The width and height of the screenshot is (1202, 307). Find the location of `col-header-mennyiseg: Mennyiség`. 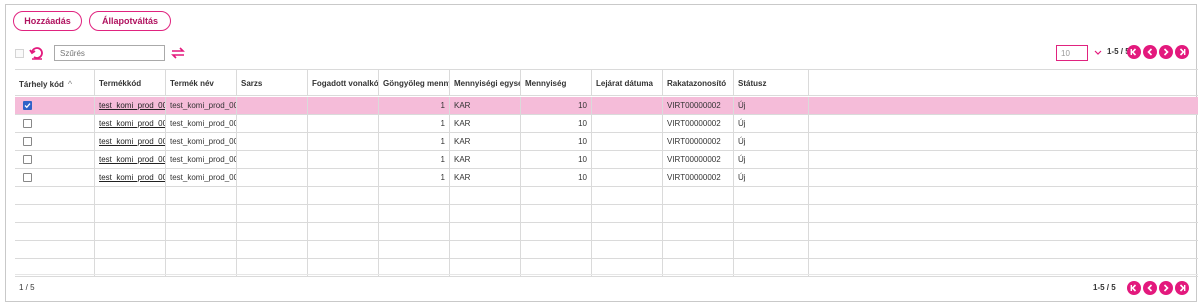

col-header-mennyiseg: Mennyiség is located at coordinates (556, 83).